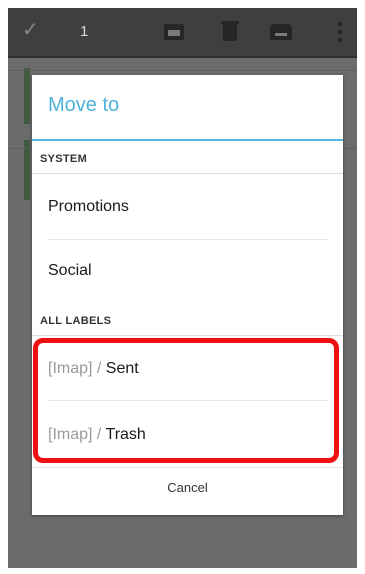 The width and height of the screenshot is (365, 574). Describe the element at coordinates (30, 30) in the screenshot. I see `check-icon: ✓` at that location.